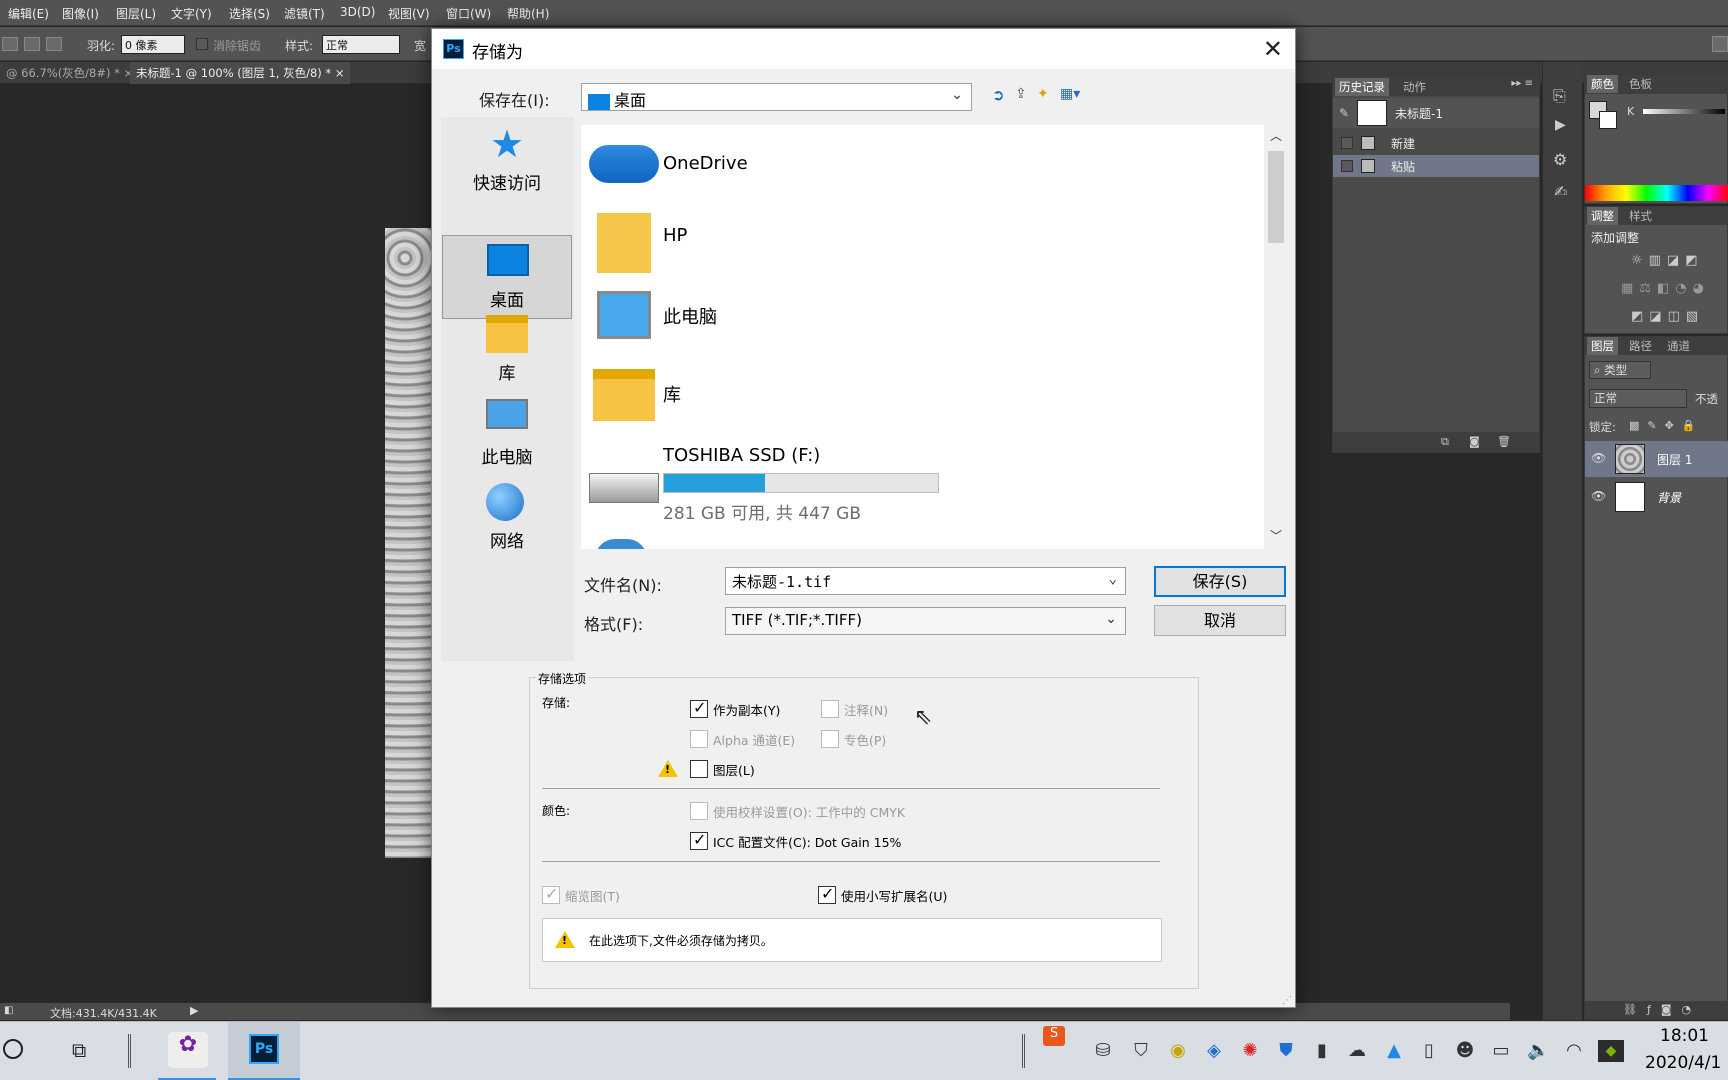 The height and width of the screenshot is (1080, 1728). What do you see at coordinates (1214, 1051) in the screenshot?
I see `dropbox-icon: ◈` at bounding box center [1214, 1051].